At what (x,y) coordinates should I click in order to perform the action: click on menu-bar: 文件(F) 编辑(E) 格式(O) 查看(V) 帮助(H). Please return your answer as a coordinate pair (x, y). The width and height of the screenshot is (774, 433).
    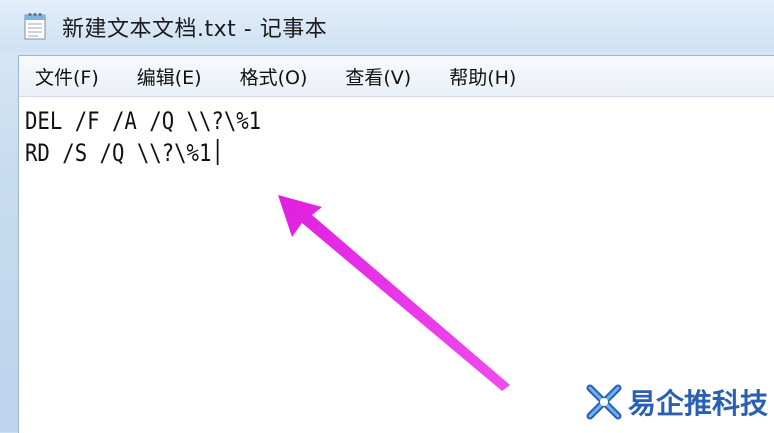
    Looking at the image, I should click on (396, 76).